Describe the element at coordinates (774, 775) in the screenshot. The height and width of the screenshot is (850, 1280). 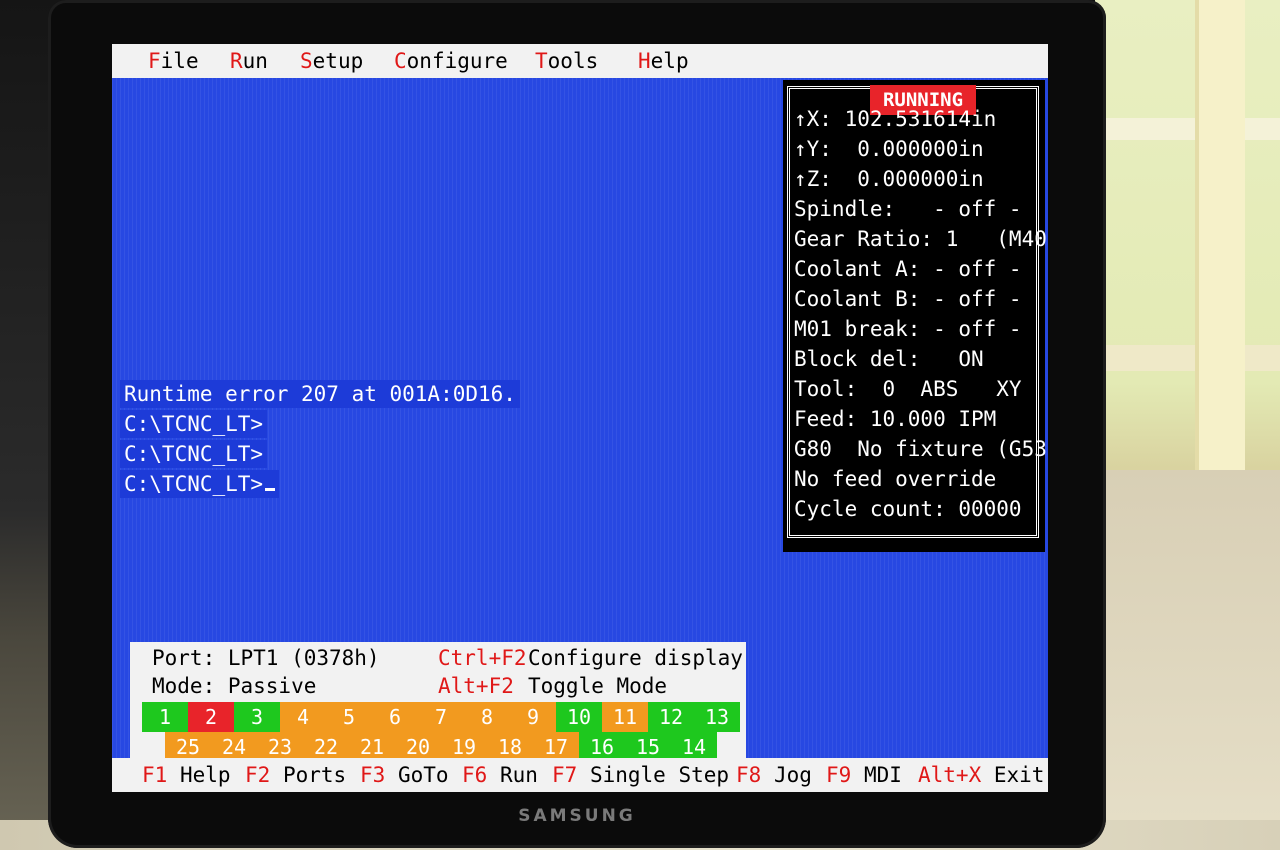
I see `f8-jog-key: F8 Jog` at that location.